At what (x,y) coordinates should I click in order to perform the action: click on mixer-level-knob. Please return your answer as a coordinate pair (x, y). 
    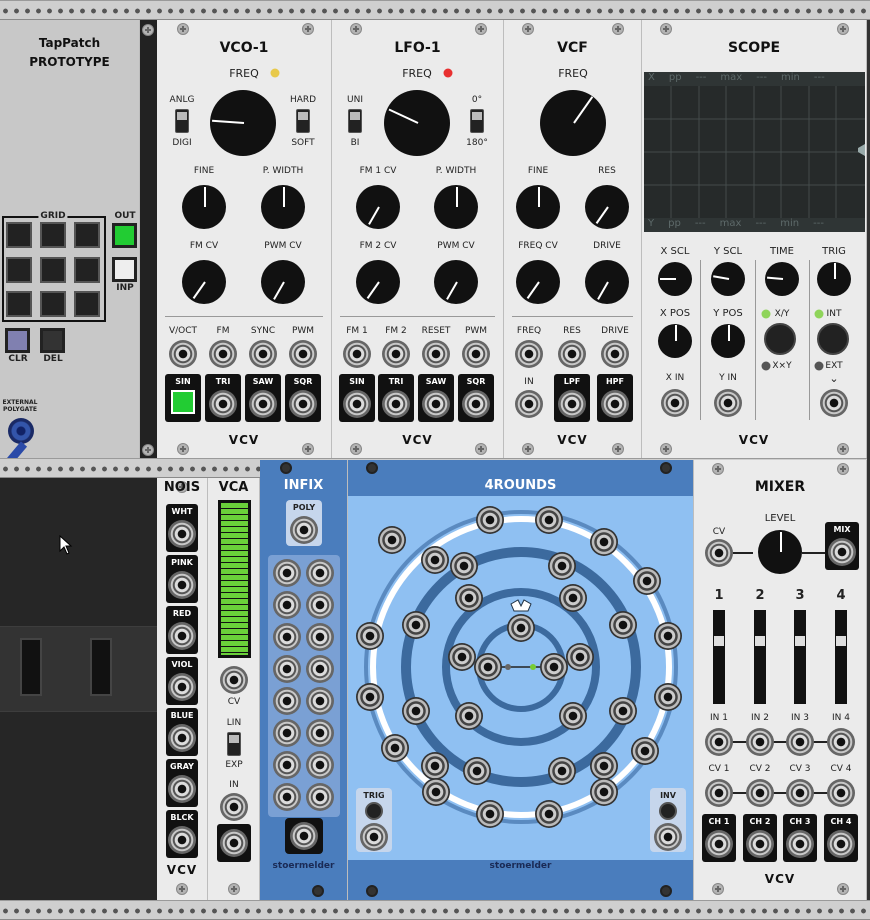
    Looking at the image, I should click on (780, 552).